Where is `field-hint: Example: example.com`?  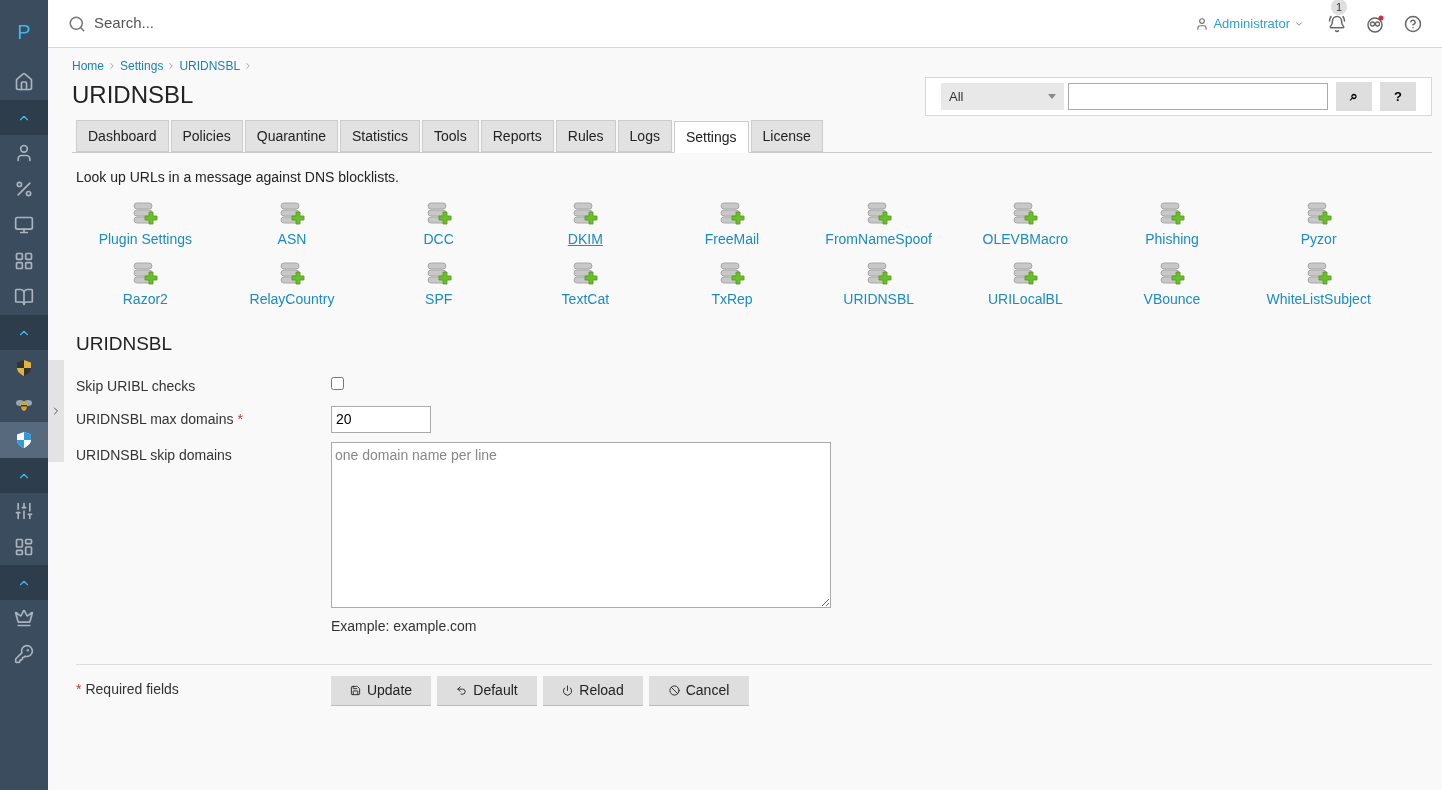
field-hint: Example: example.com is located at coordinates (404, 626).